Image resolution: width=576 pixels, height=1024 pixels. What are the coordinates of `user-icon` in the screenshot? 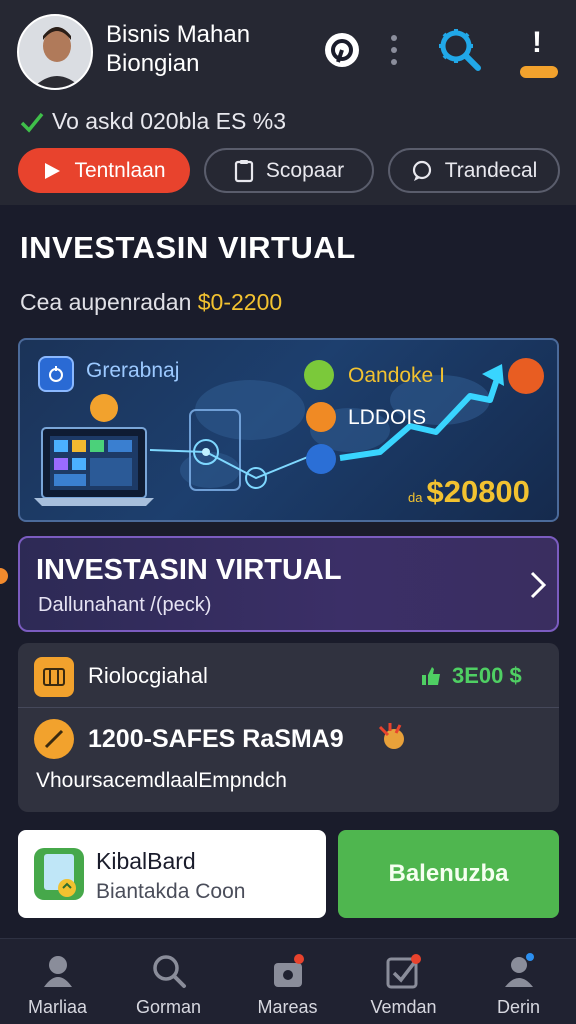 It's located at (519, 970).